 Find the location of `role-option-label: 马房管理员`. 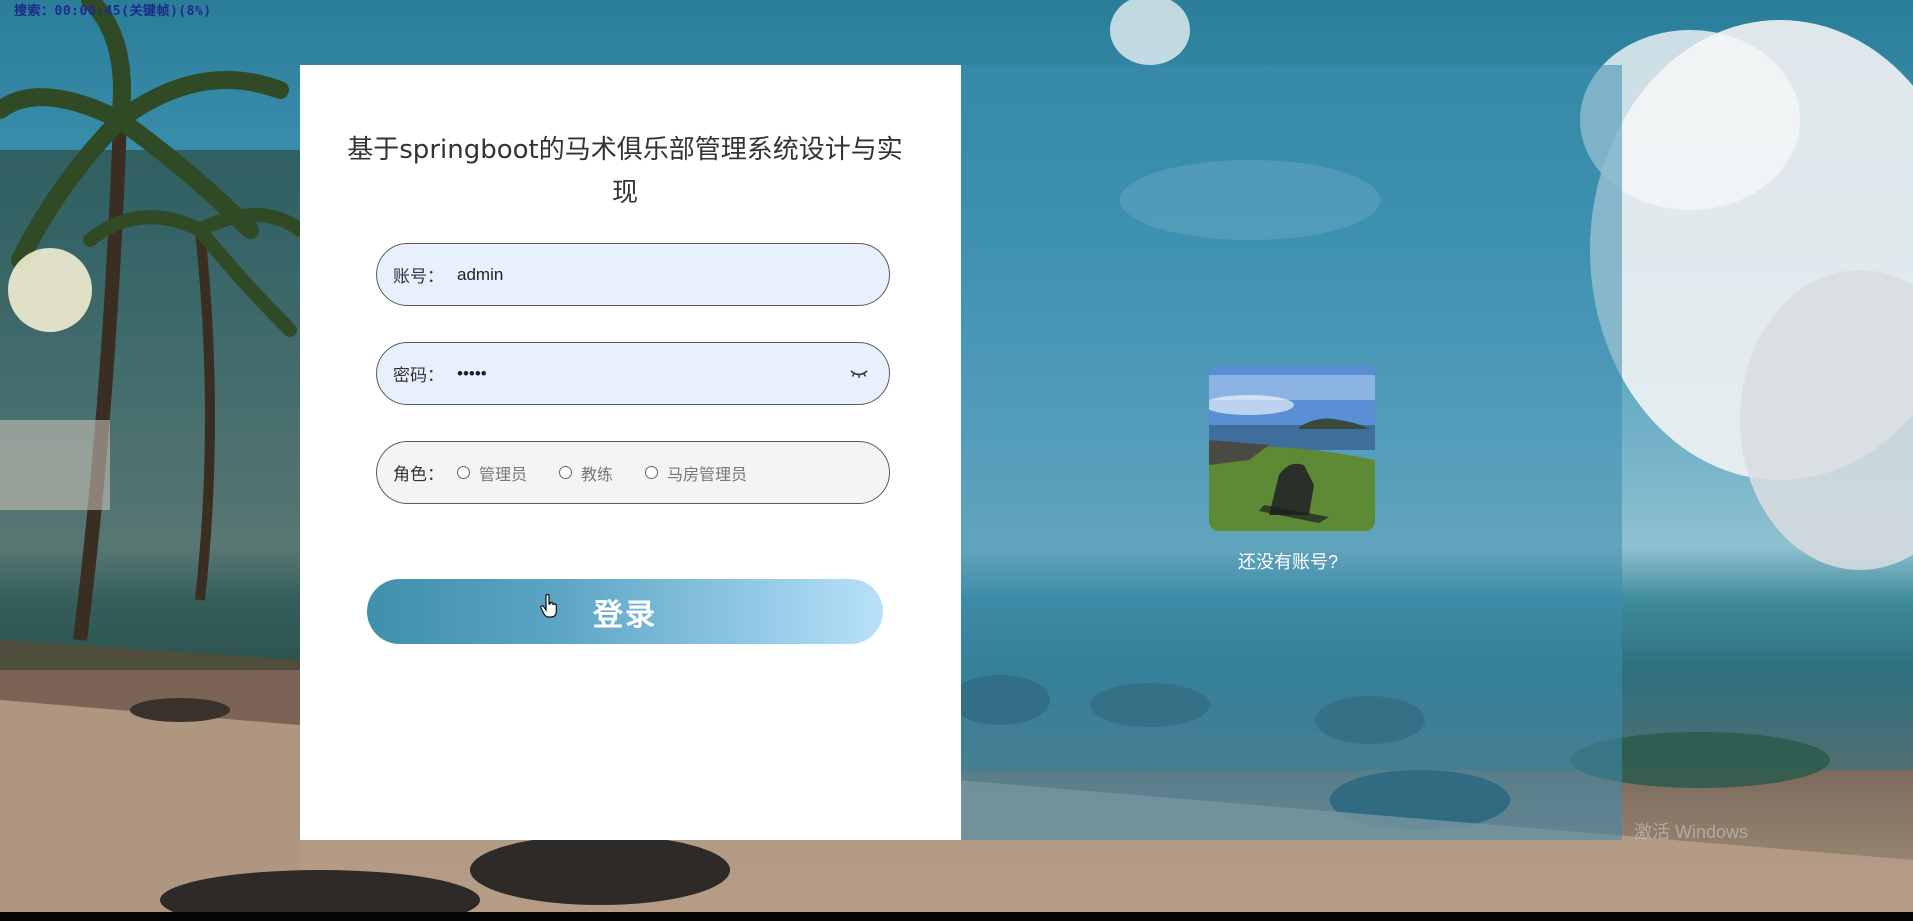

role-option-label: 马房管理员 is located at coordinates (707, 475).